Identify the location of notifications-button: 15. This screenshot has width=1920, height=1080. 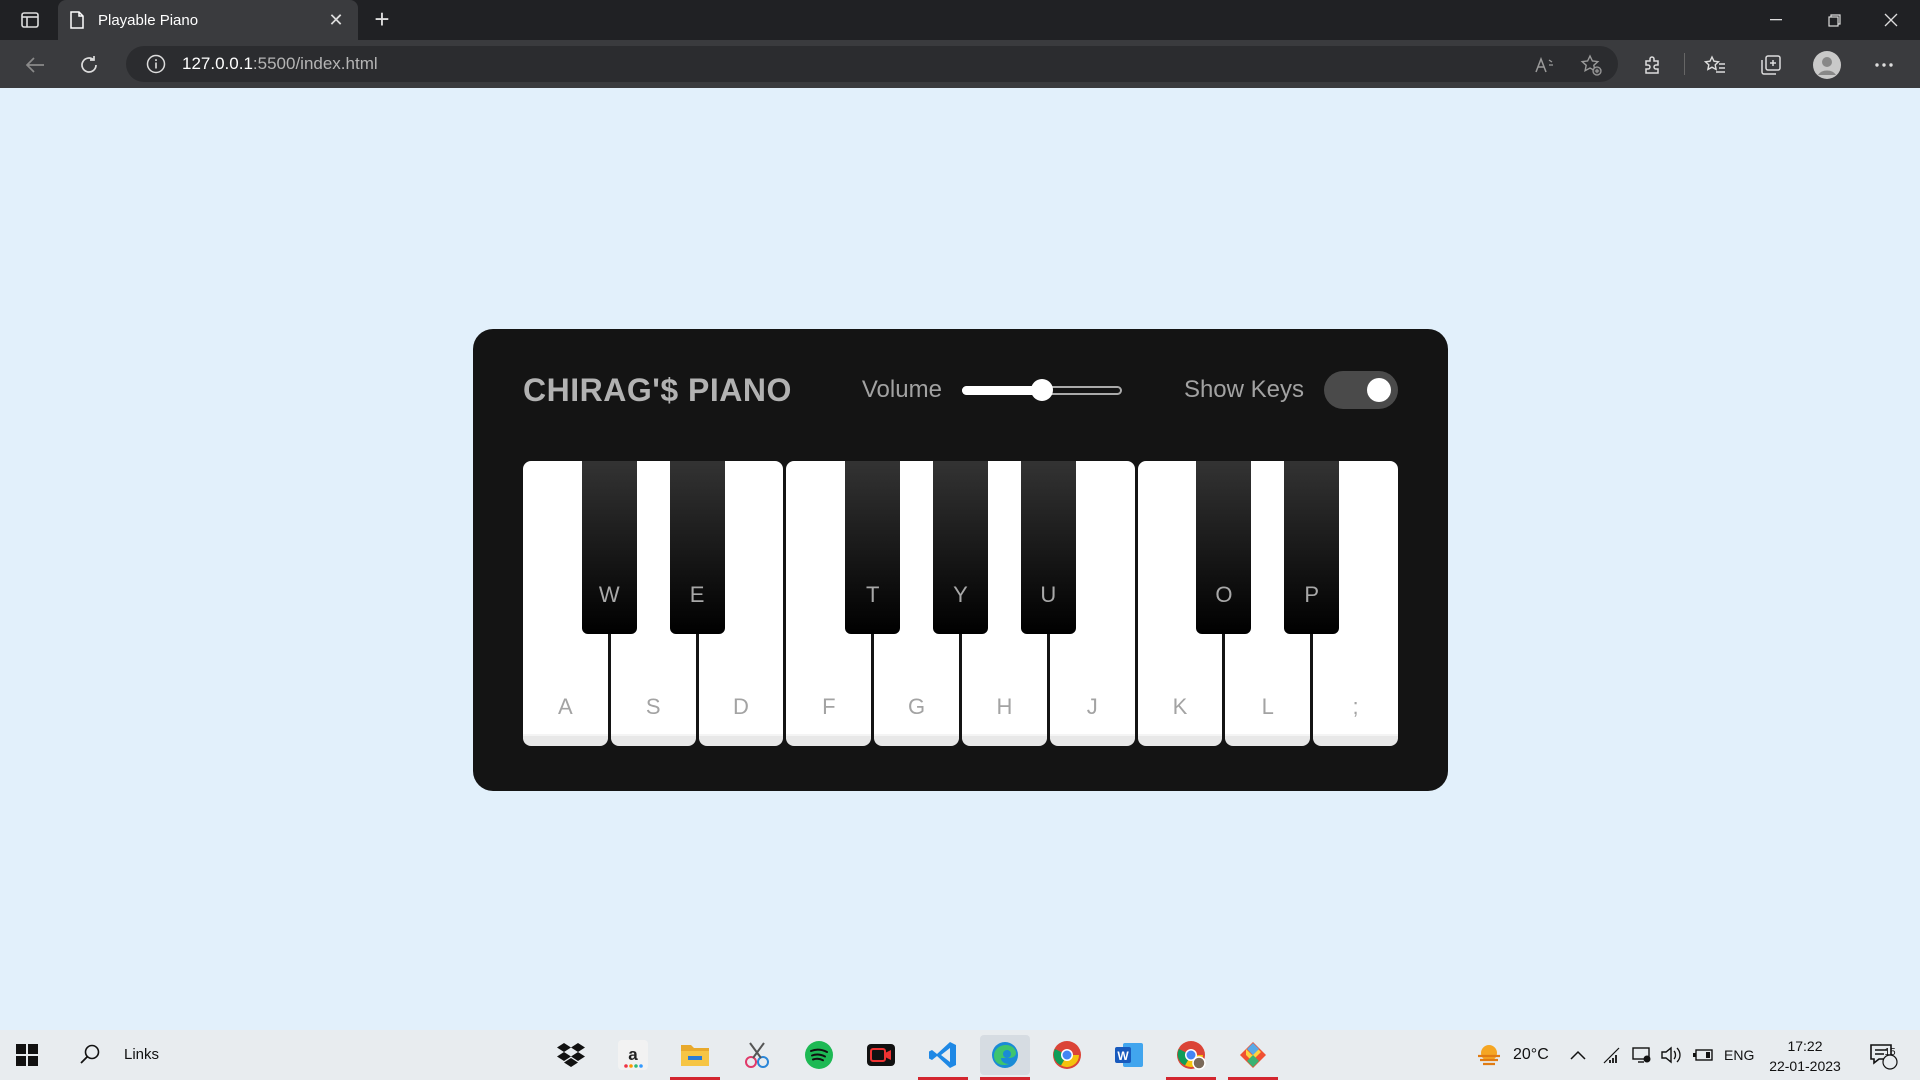
(1883, 1055).